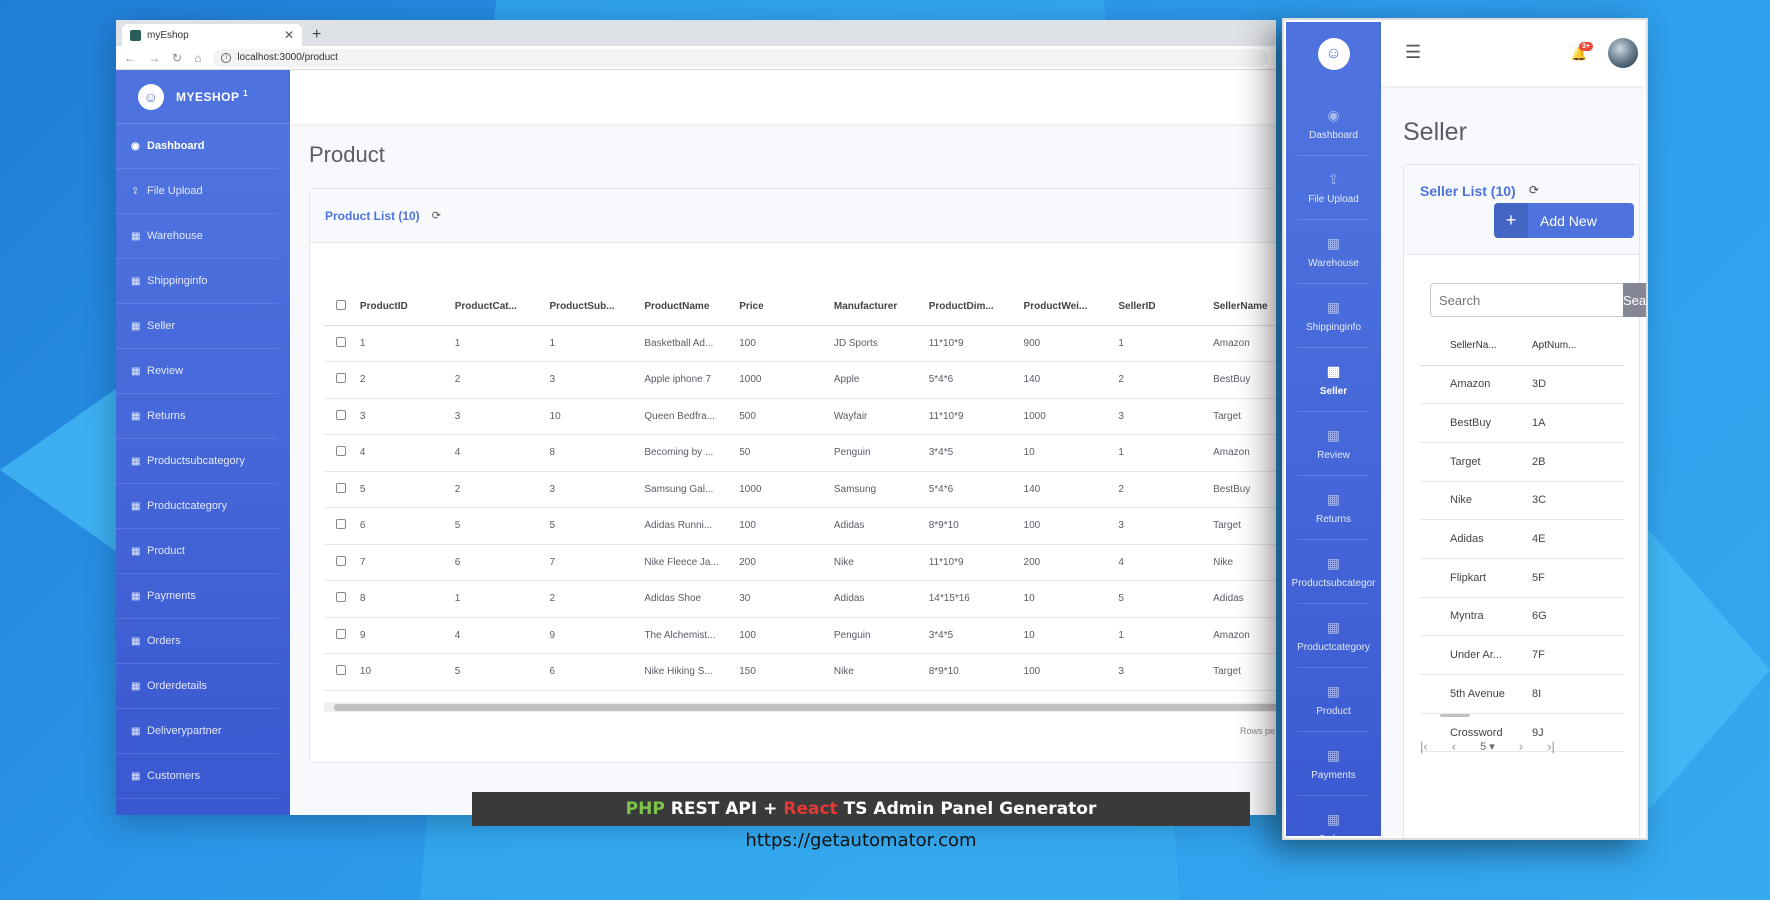  Describe the element at coordinates (1333, 636) in the screenshot. I see `panel-nav-item-productcategory: ▦ Productcategory` at that location.